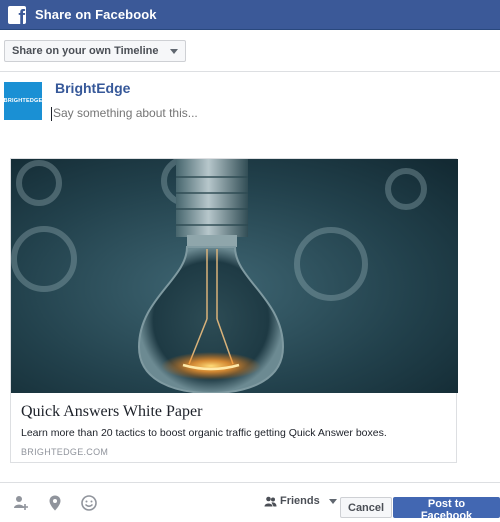 This screenshot has height=522, width=500. I want to click on link-domain: BRIGHTEDGE.COM, so click(65, 452).